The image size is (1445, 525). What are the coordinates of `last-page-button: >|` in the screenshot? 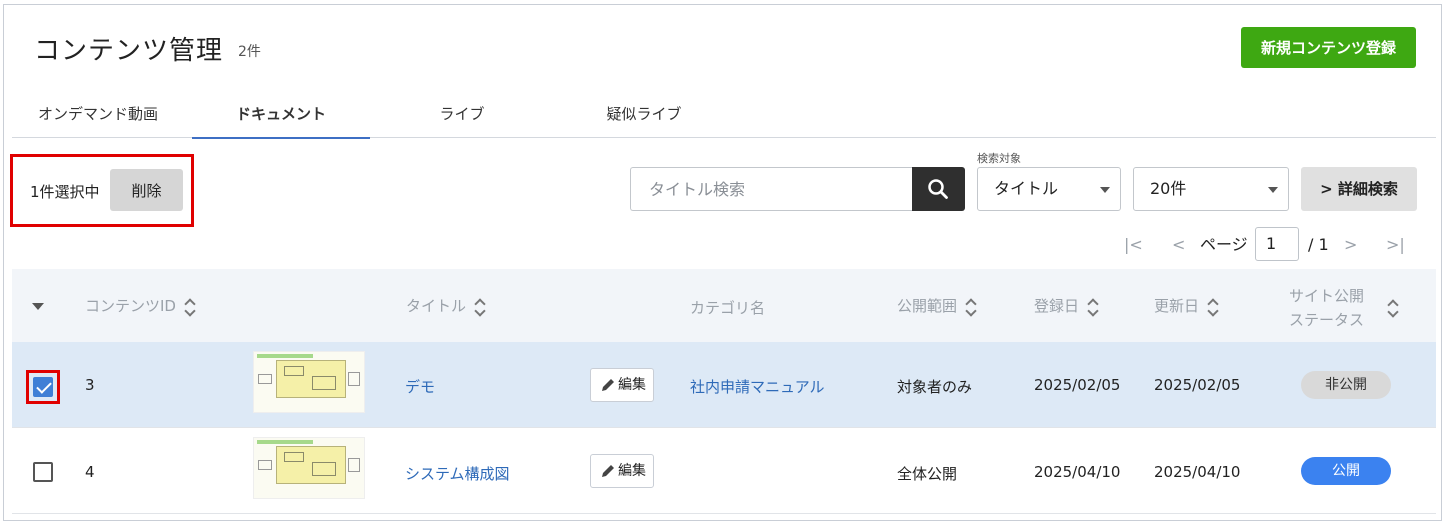 It's located at (1395, 245).